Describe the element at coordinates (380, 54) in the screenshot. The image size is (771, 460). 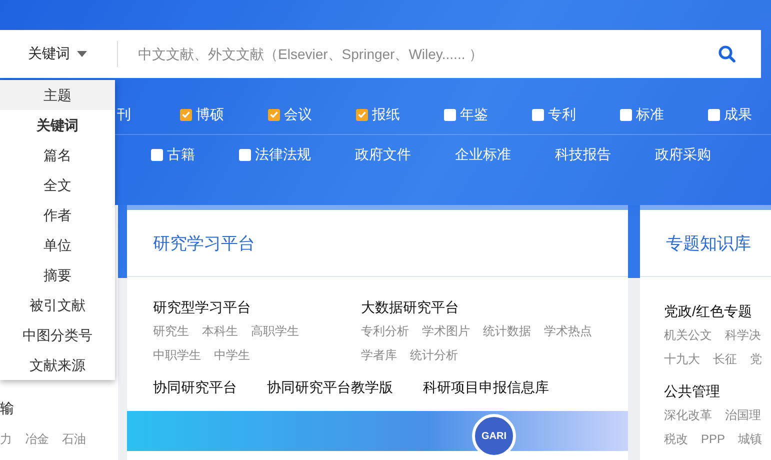
I see `search-field: 关键词 中文文献、外文文献（Elsevier、Springer、Wiley...... ）` at that location.